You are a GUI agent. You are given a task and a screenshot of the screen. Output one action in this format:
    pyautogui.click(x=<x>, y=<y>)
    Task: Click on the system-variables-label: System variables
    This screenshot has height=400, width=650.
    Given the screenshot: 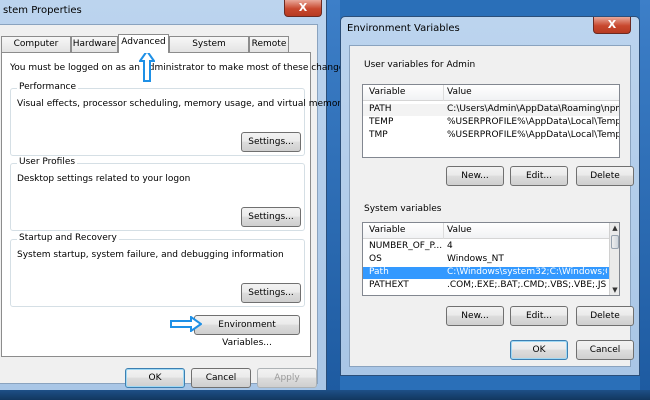 What is the action you would take?
    pyautogui.click(x=403, y=209)
    